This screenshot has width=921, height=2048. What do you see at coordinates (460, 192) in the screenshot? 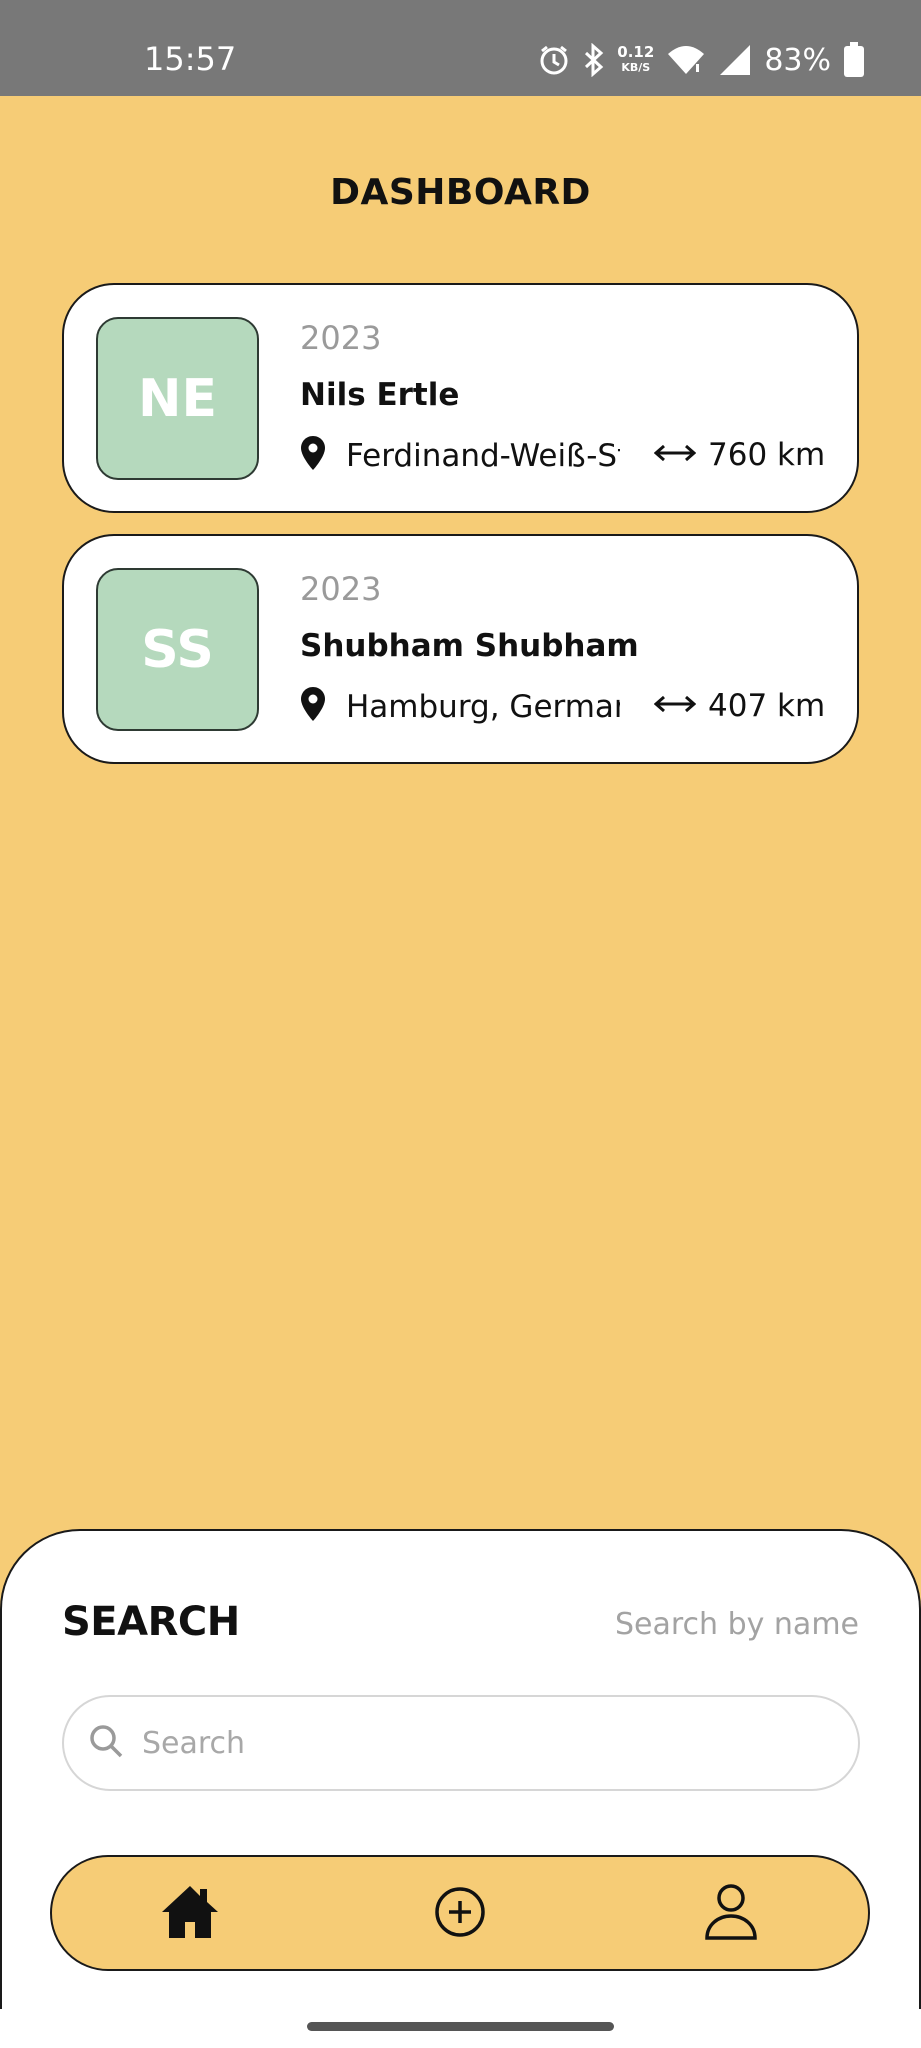
I see `page-title: DASHBOARD` at bounding box center [460, 192].